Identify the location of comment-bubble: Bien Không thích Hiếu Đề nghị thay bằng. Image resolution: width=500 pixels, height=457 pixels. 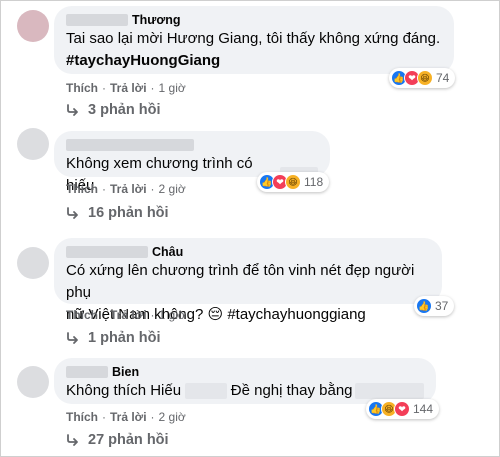
(245, 381).